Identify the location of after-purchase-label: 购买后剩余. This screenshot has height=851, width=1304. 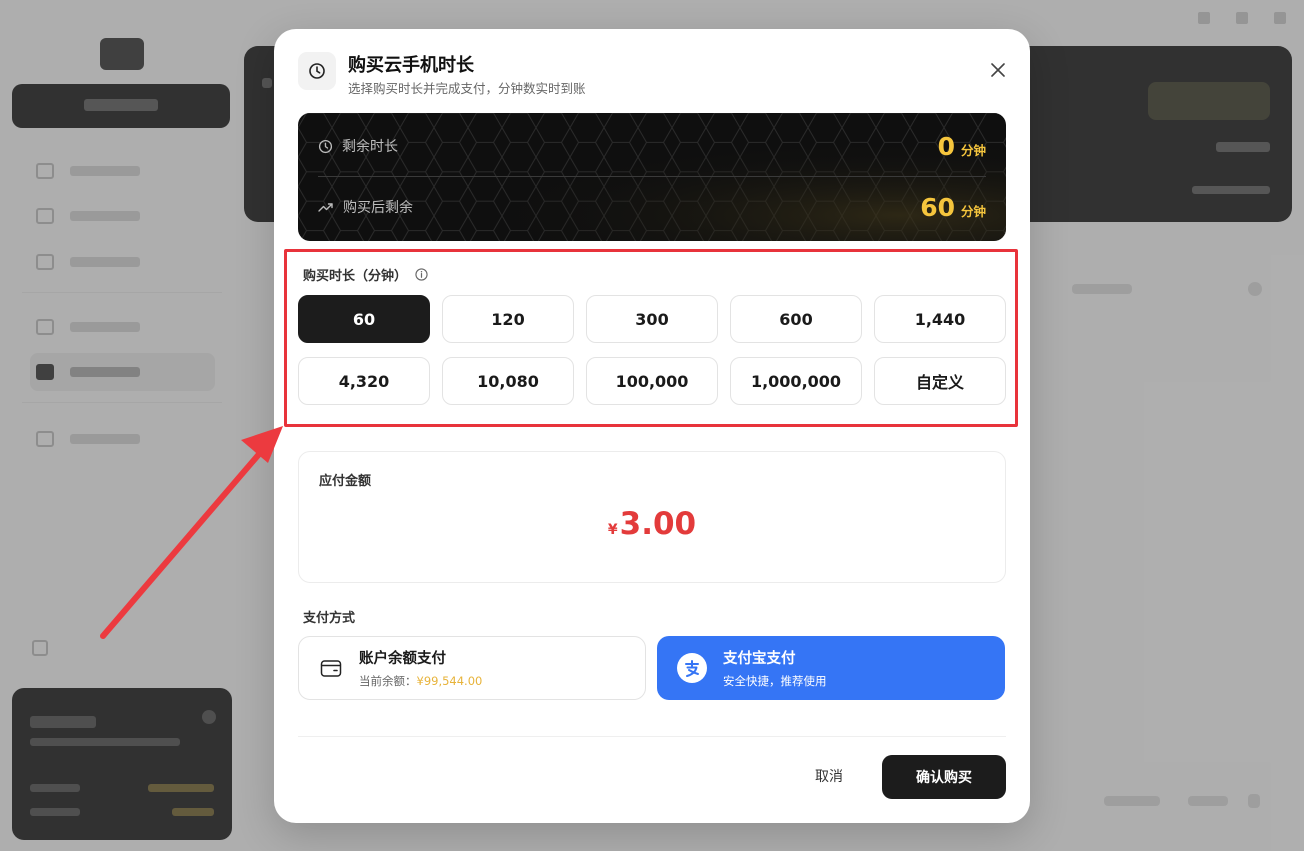
(378, 208).